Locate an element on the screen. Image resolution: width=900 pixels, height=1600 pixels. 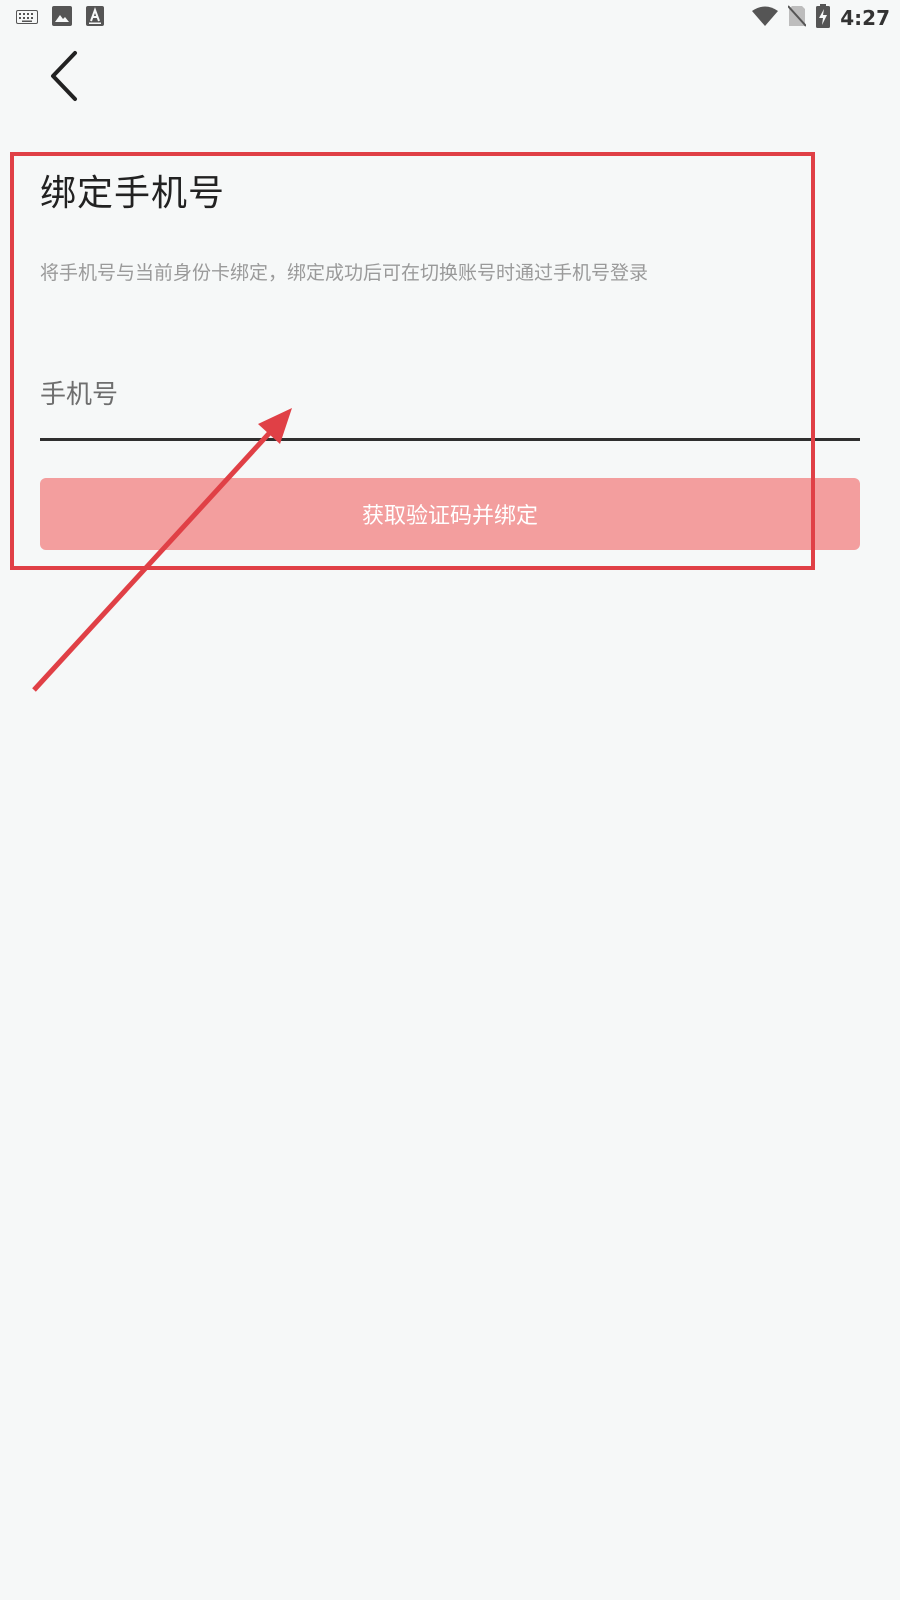
status-left-icons is located at coordinates (60, 18).